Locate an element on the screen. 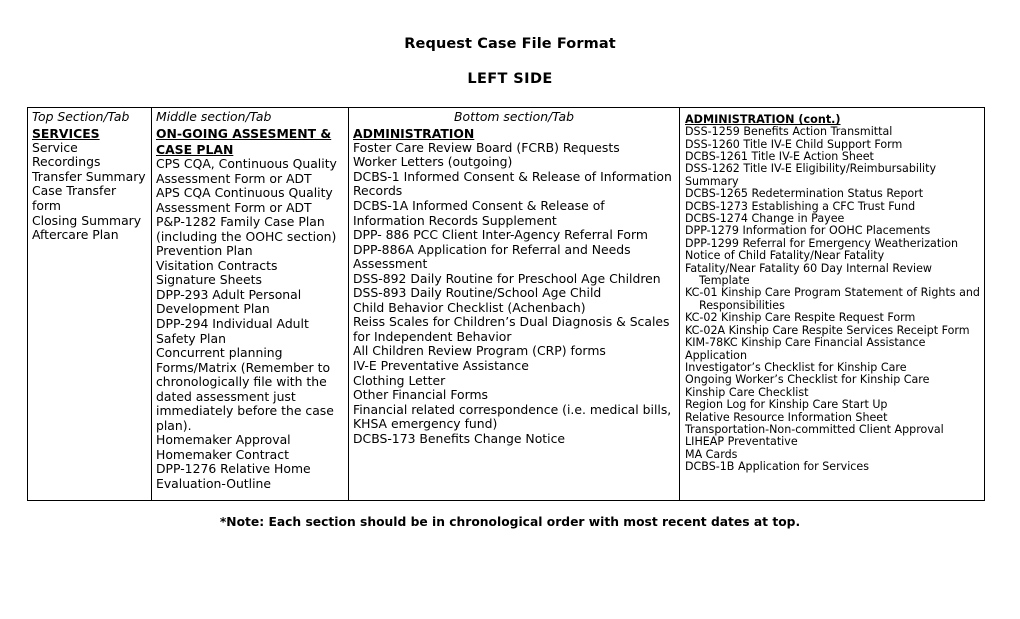 The height and width of the screenshot is (619, 1020). list-item: Region Log for Kinship Care Start Up is located at coordinates (786, 405).